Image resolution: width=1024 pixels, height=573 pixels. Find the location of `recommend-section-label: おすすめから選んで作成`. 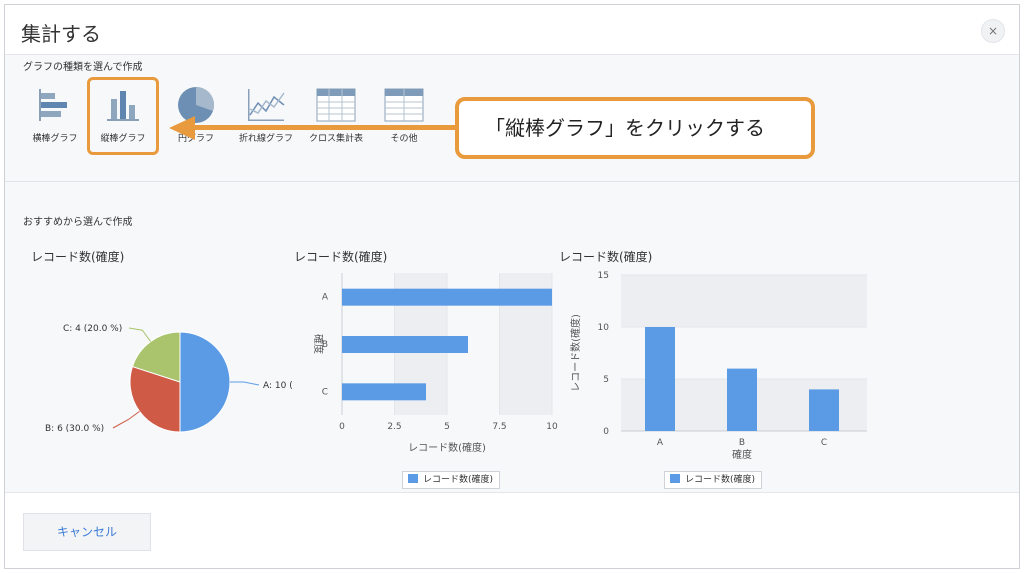

recommend-section-label: おすすめから選んで作成 is located at coordinates (78, 222).